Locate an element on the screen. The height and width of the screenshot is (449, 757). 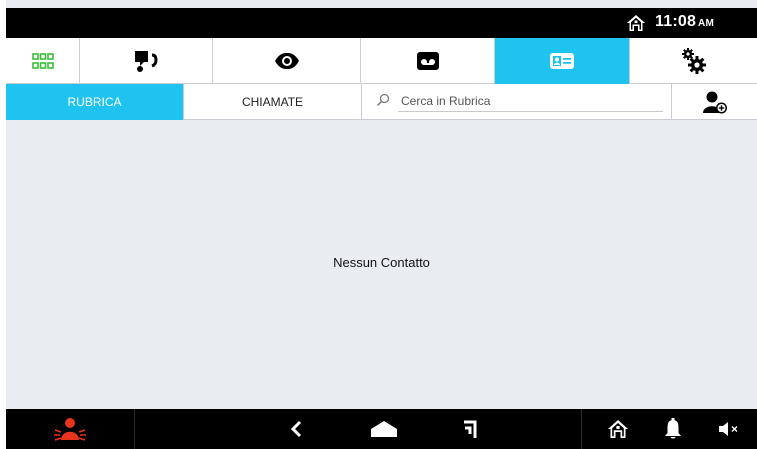
intercom-icon is located at coordinates (146, 61).